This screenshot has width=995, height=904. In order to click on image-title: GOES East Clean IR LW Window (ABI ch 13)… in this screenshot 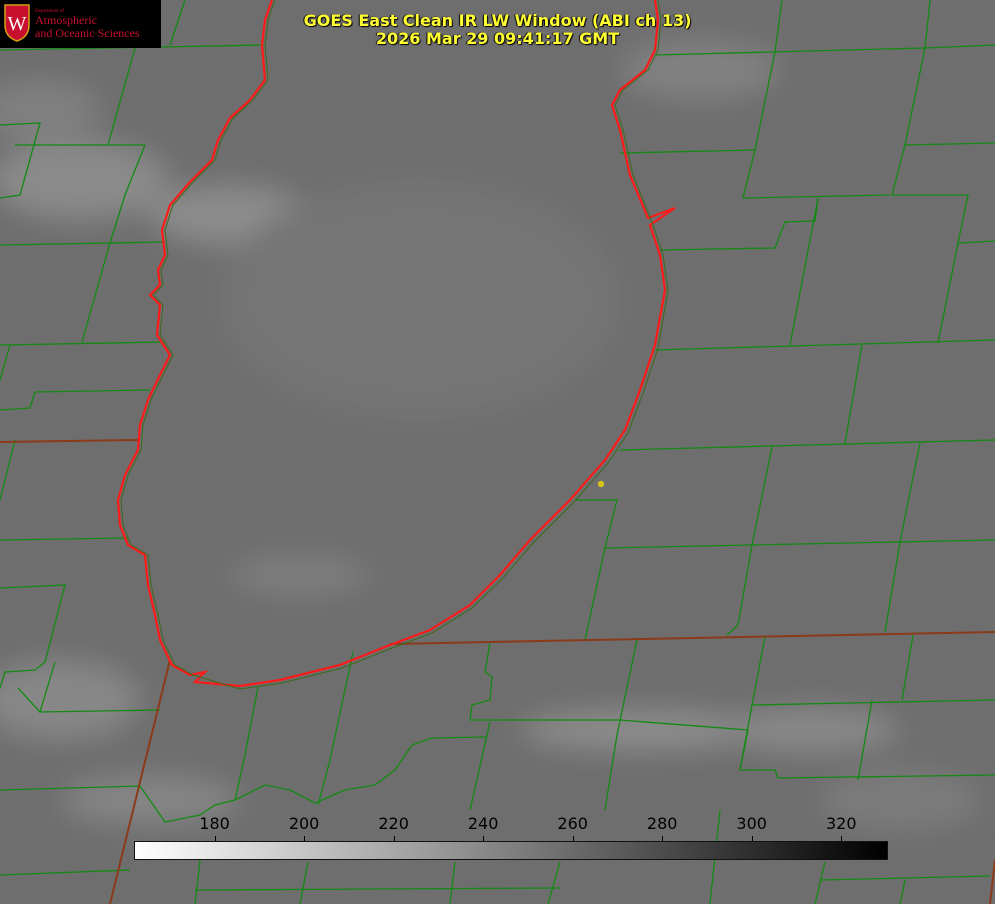, I will do `click(497, 30)`.